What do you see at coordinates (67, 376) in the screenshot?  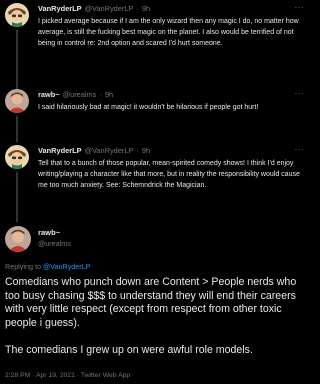 I see `tweet-metadata: 2:28 PM · Apr 19, 2021 · Twitter Web App` at bounding box center [67, 376].